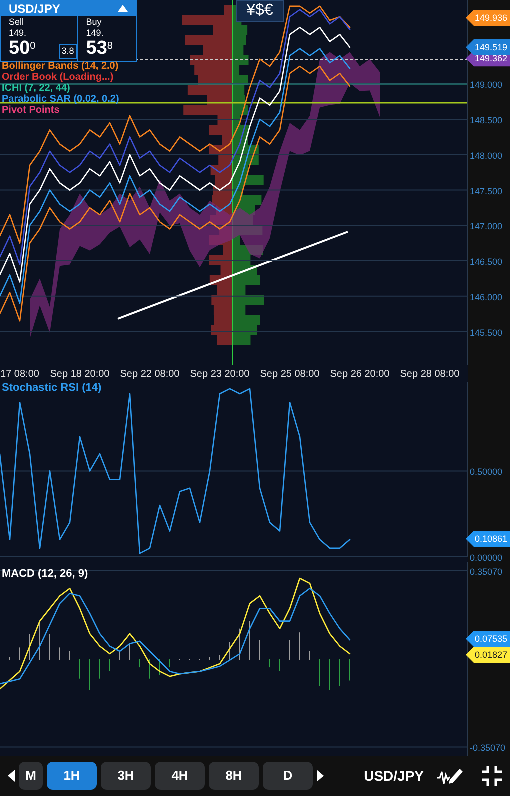 This screenshot has width=510, height=796. I want to click on axis-label: 149.000, so click(486, 85).